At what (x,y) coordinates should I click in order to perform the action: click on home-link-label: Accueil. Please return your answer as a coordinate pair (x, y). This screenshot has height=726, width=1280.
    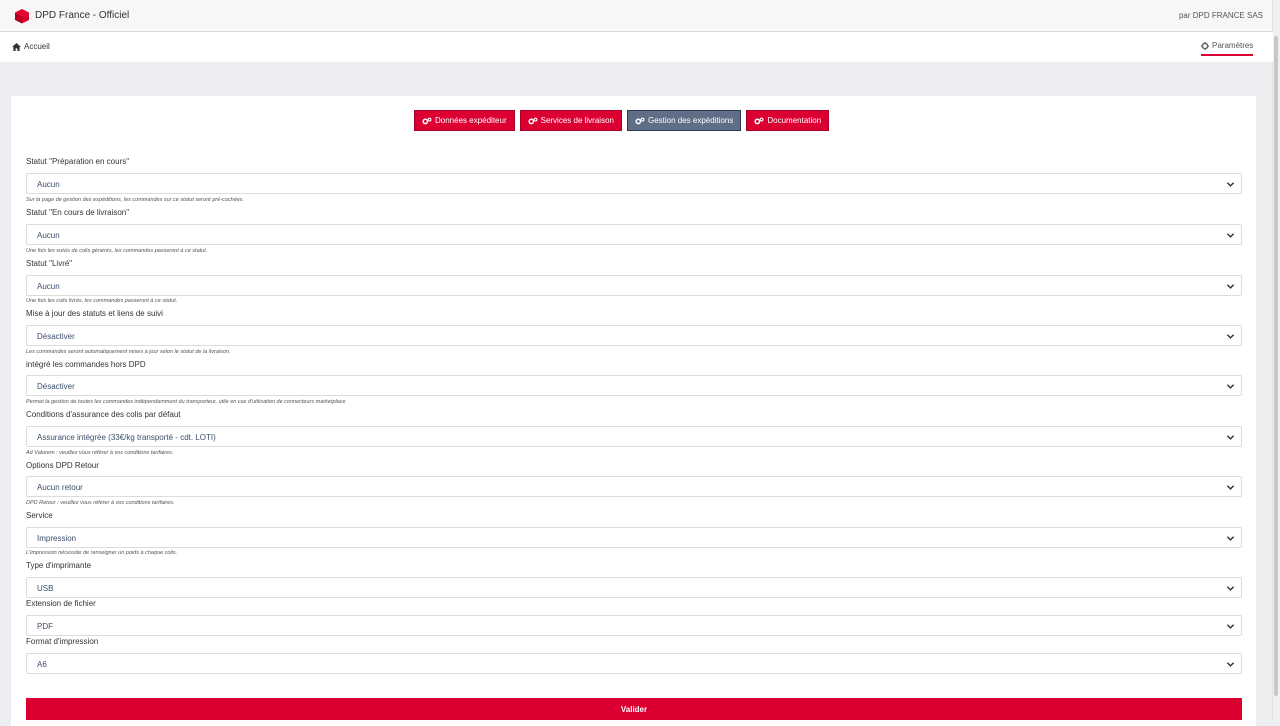
    Looking at the image, I should click on (37, 46).